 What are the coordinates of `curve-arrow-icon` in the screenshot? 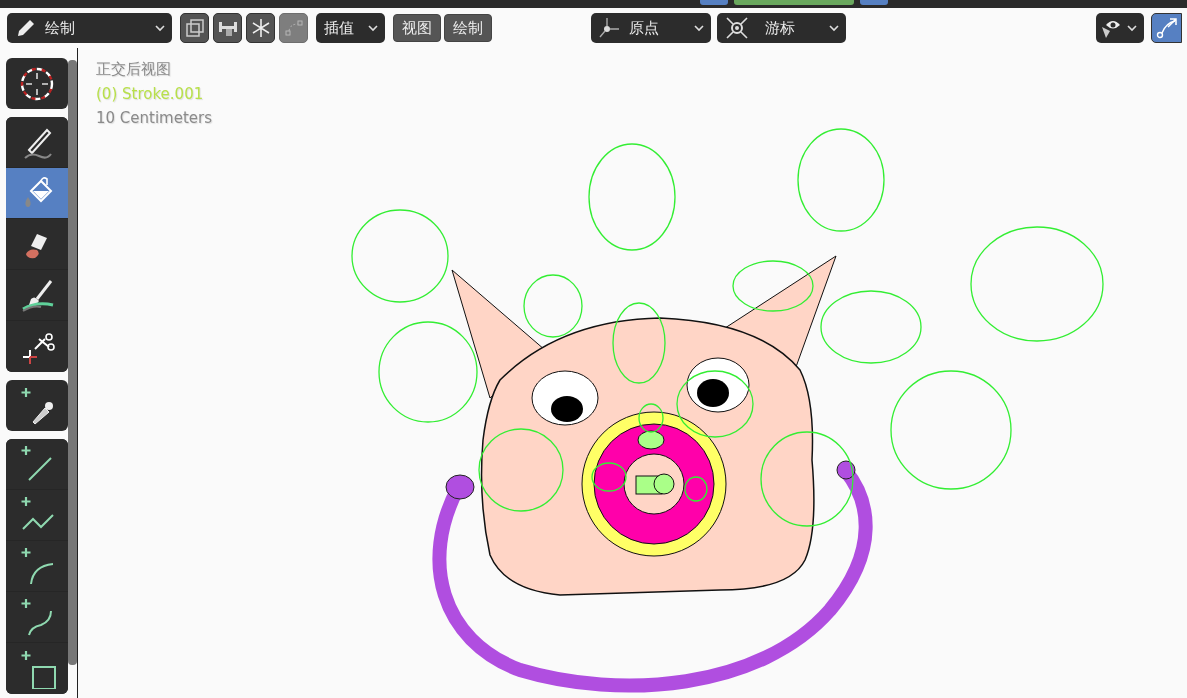 It's located at (1166, 28).